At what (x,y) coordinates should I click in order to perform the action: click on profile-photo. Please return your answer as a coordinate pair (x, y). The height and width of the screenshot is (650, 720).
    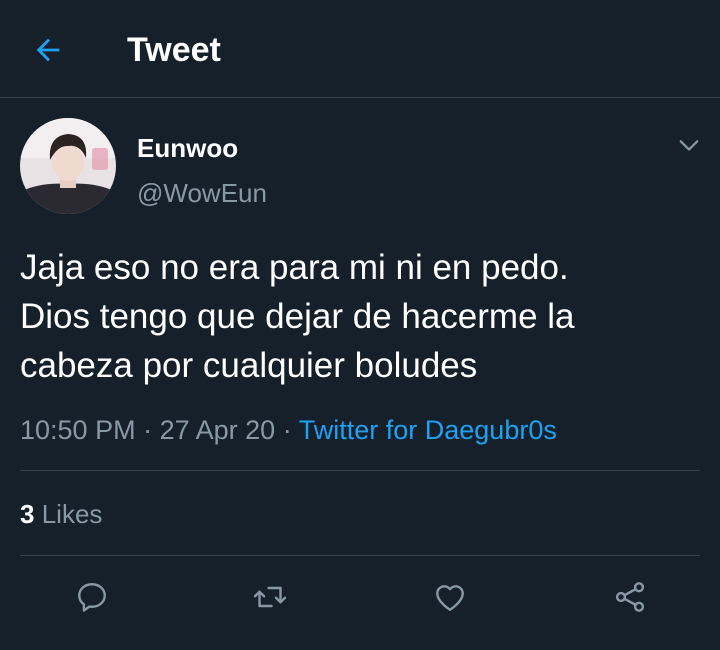
    Looking at the image, I should click on (68, 166).